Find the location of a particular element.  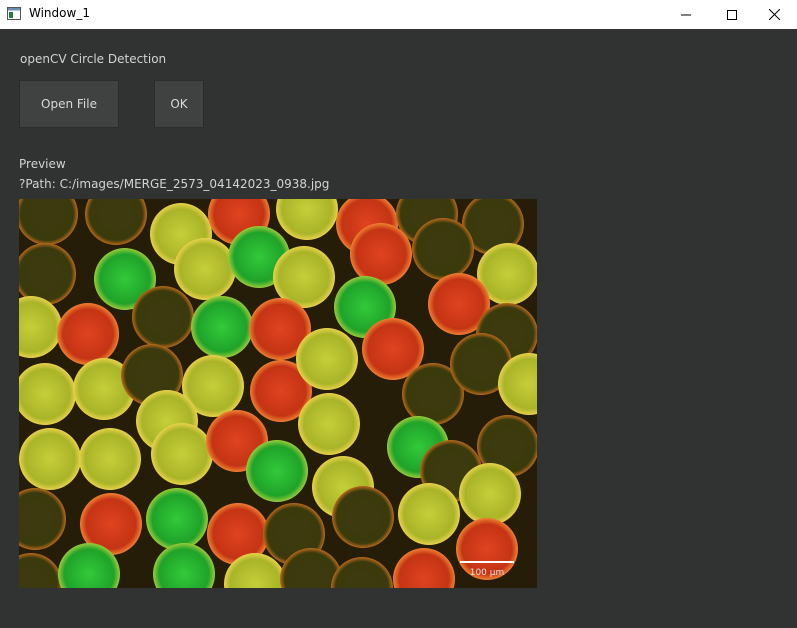

minimize-button is located at coordinates (686, 14).